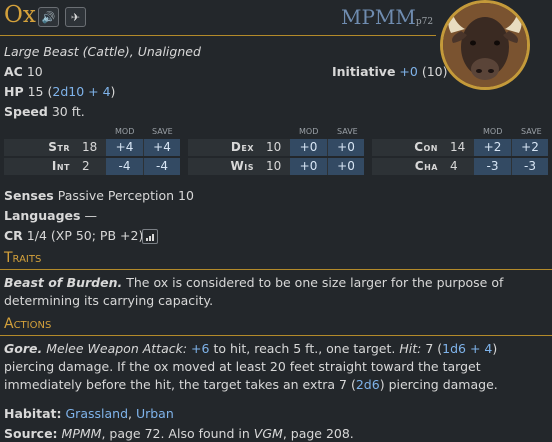  I want to click on gore-extra-damage-roll: 2d6, so click(368, 384).